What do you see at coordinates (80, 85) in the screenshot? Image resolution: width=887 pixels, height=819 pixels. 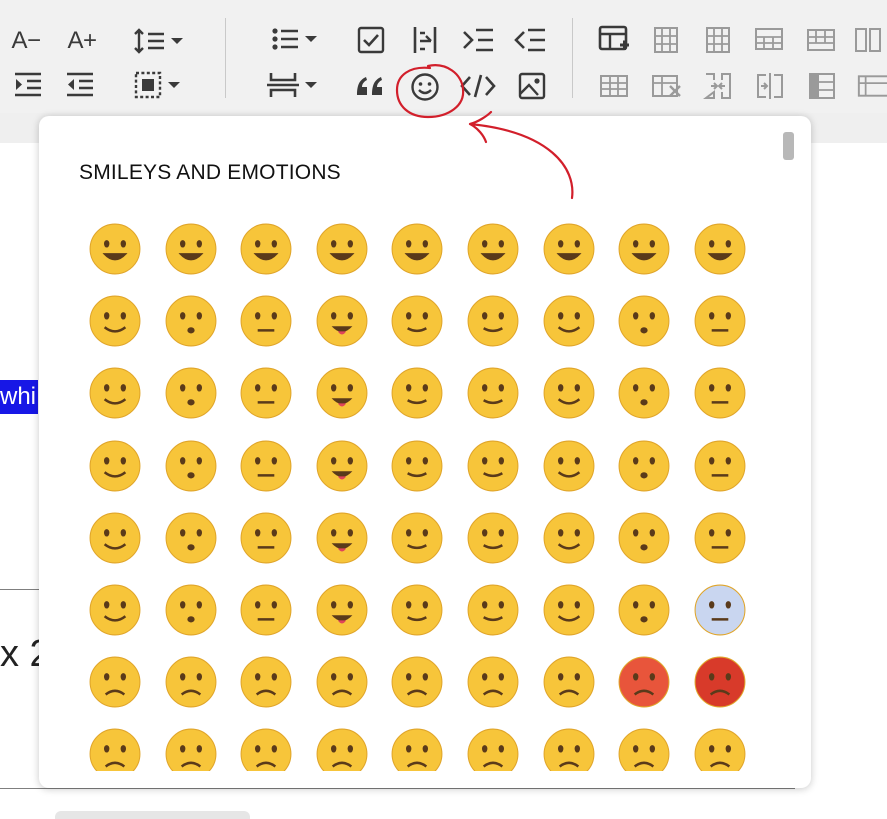 I see `decrease-indent-button` at bounding box center [80, 85].